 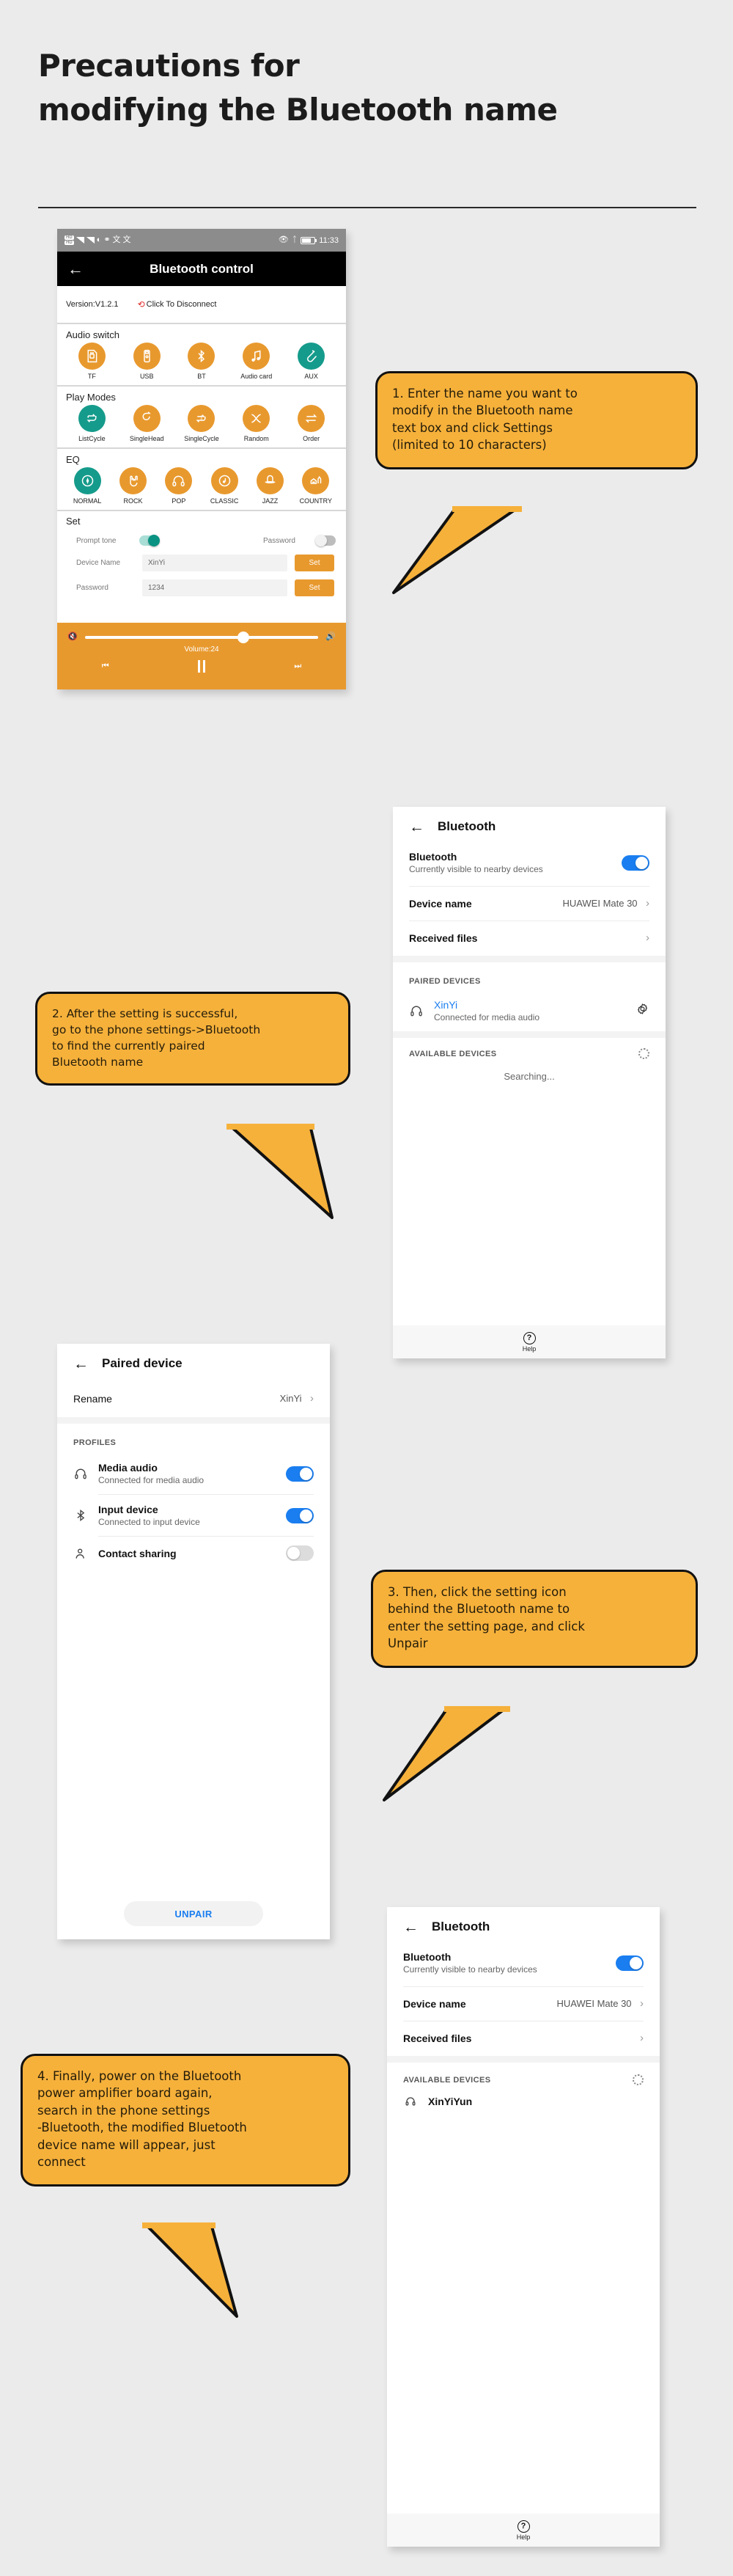 What do you see at coordinates (214, 587) in the screenshot?
I see `password-input: 1234` at bounding box center [214, 587].